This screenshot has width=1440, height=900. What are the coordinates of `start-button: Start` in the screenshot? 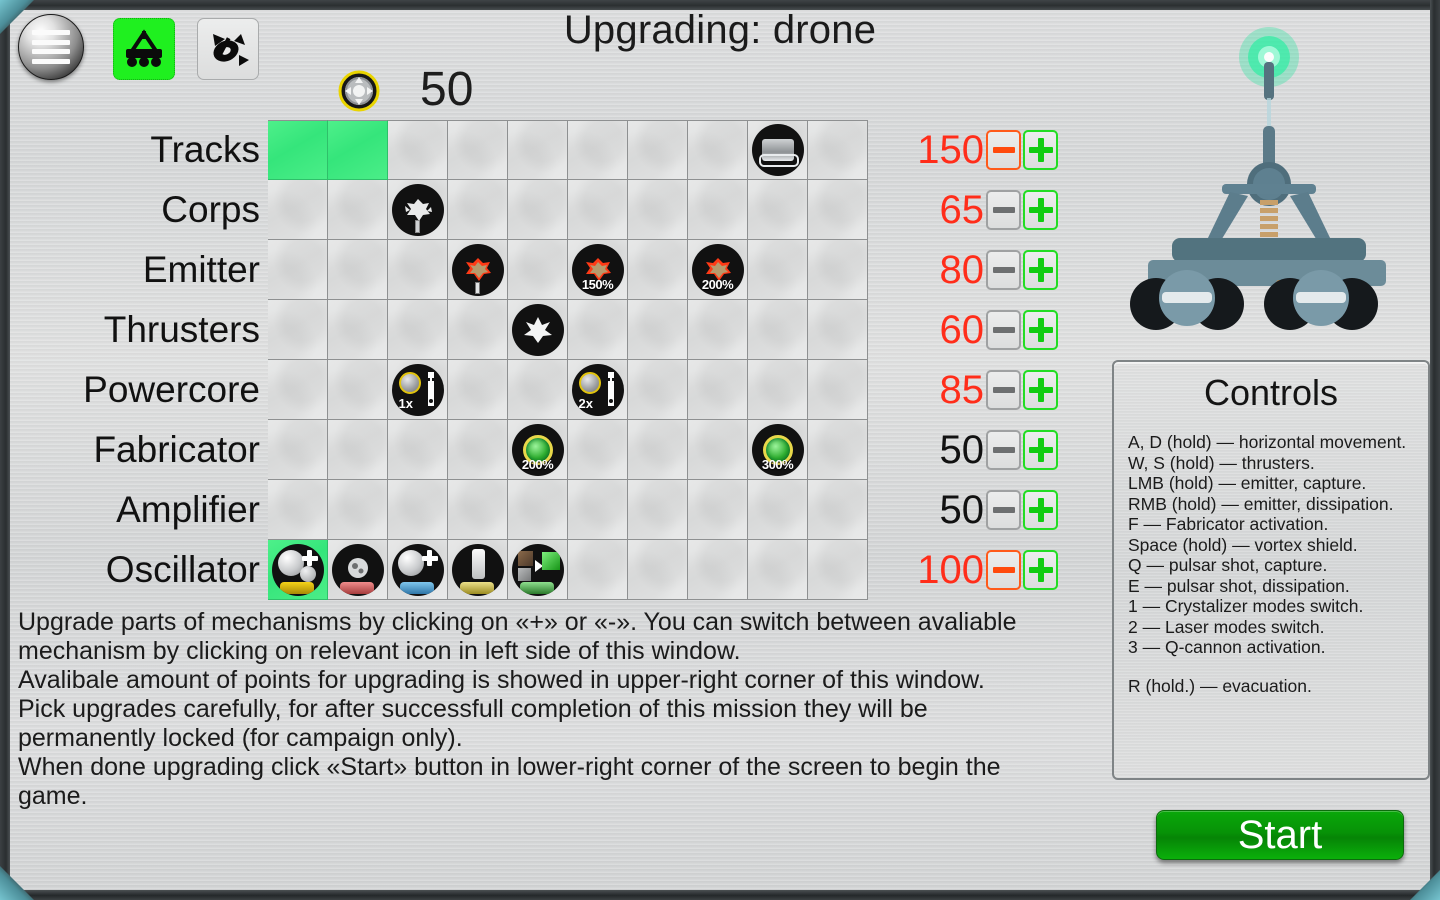 It's located at (1280, 835).